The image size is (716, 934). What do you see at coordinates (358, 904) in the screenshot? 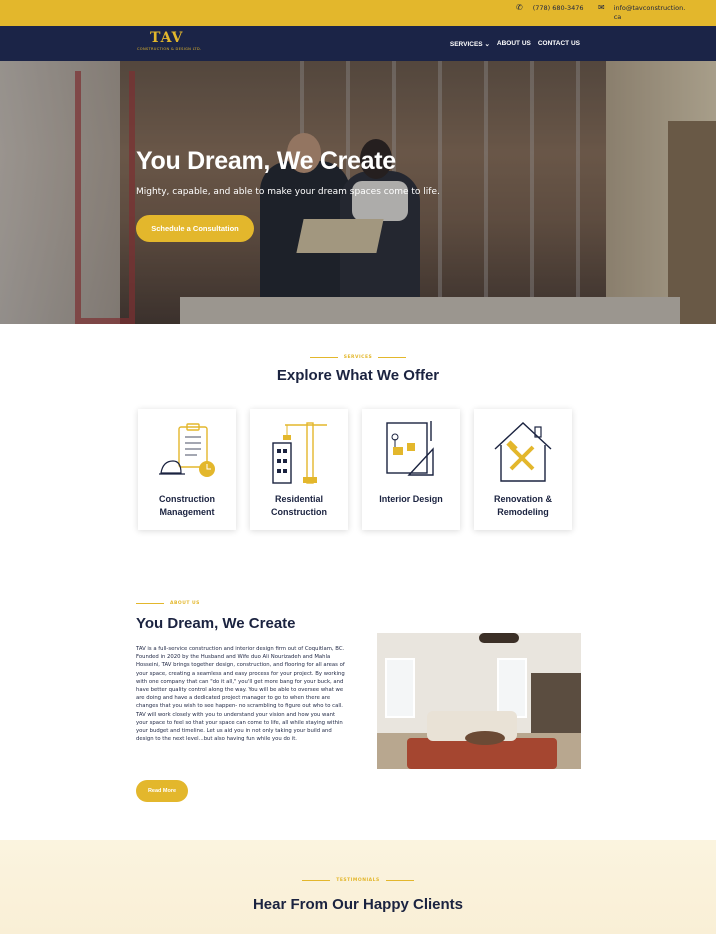
I see `testimonials-title: Hear From Our Happy Clients` at bounding box center [358, 904].